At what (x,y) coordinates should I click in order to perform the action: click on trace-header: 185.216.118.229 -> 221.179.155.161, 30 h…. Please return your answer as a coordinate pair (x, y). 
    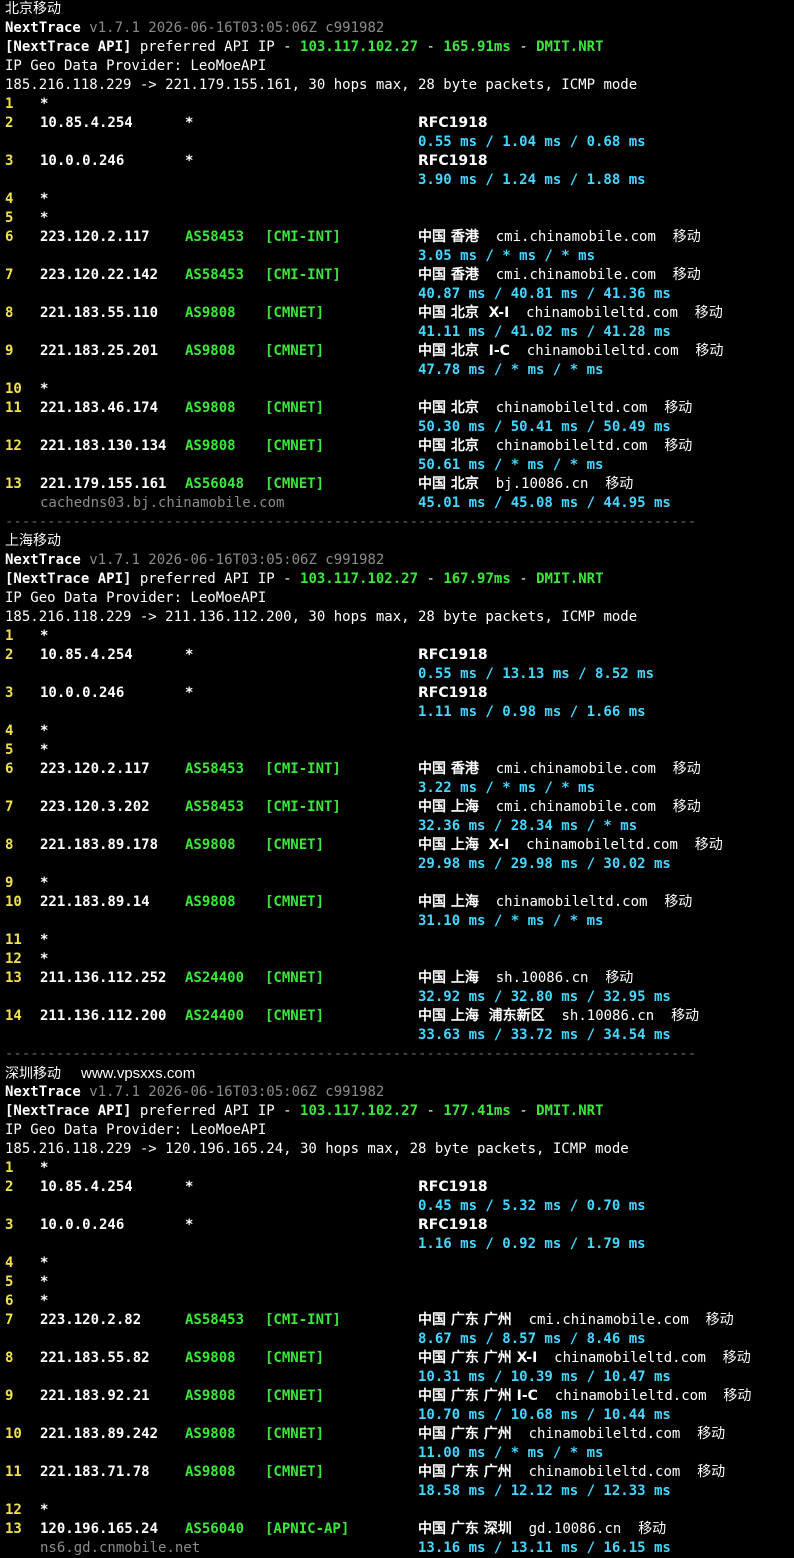
    Looking at the image, I should click on (321, 85).